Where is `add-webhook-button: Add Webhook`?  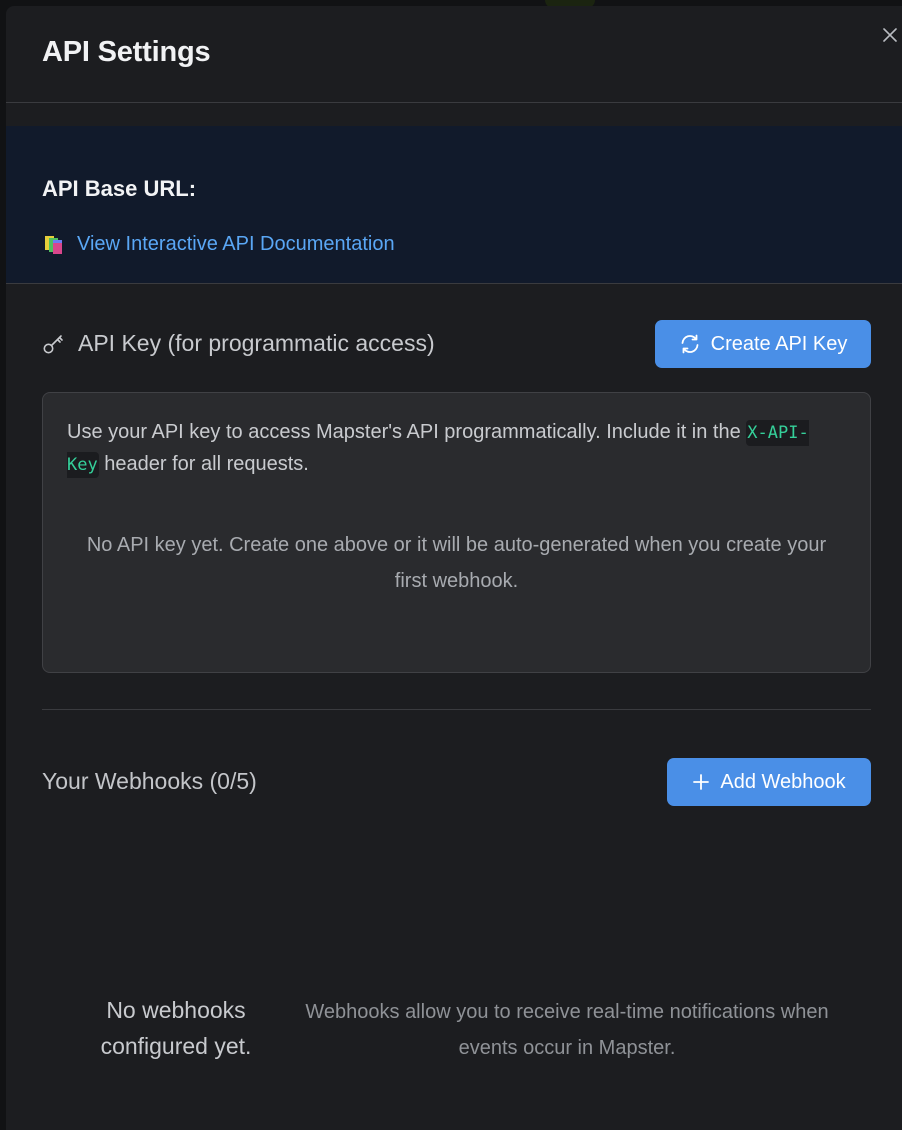 add-webhook-button: Add Webhook is located at coordinates (769, 782).